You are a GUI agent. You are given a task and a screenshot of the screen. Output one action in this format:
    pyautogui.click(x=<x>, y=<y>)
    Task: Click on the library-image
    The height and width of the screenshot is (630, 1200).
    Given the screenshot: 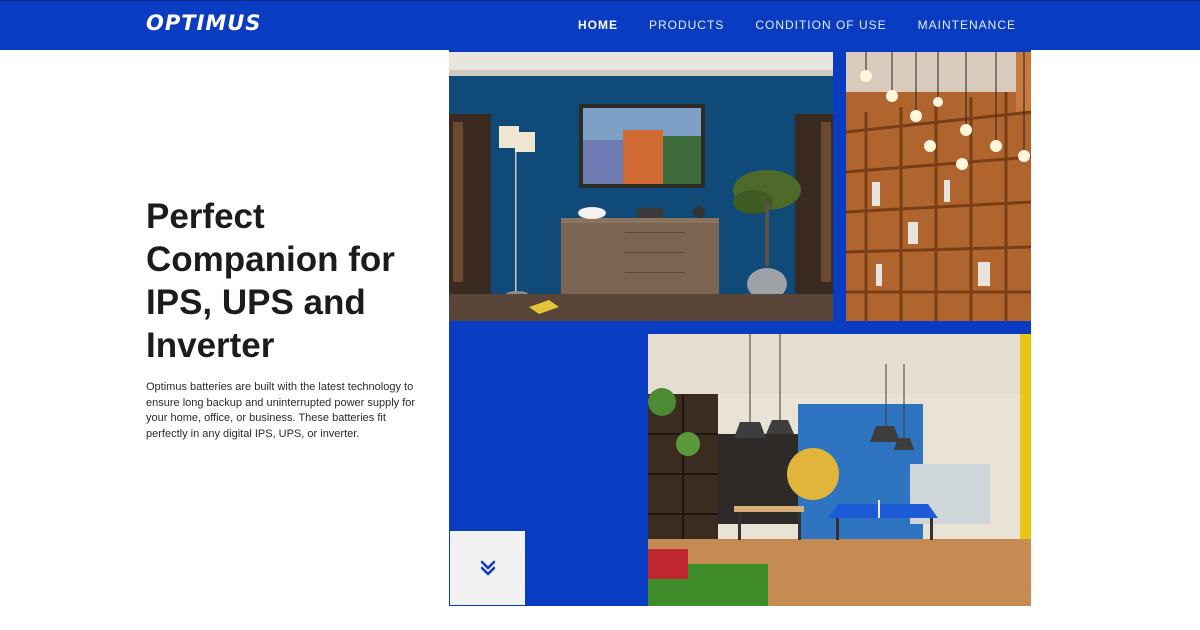 What is the action you would take?
    pyautogui.click(x=938, y=186)
    